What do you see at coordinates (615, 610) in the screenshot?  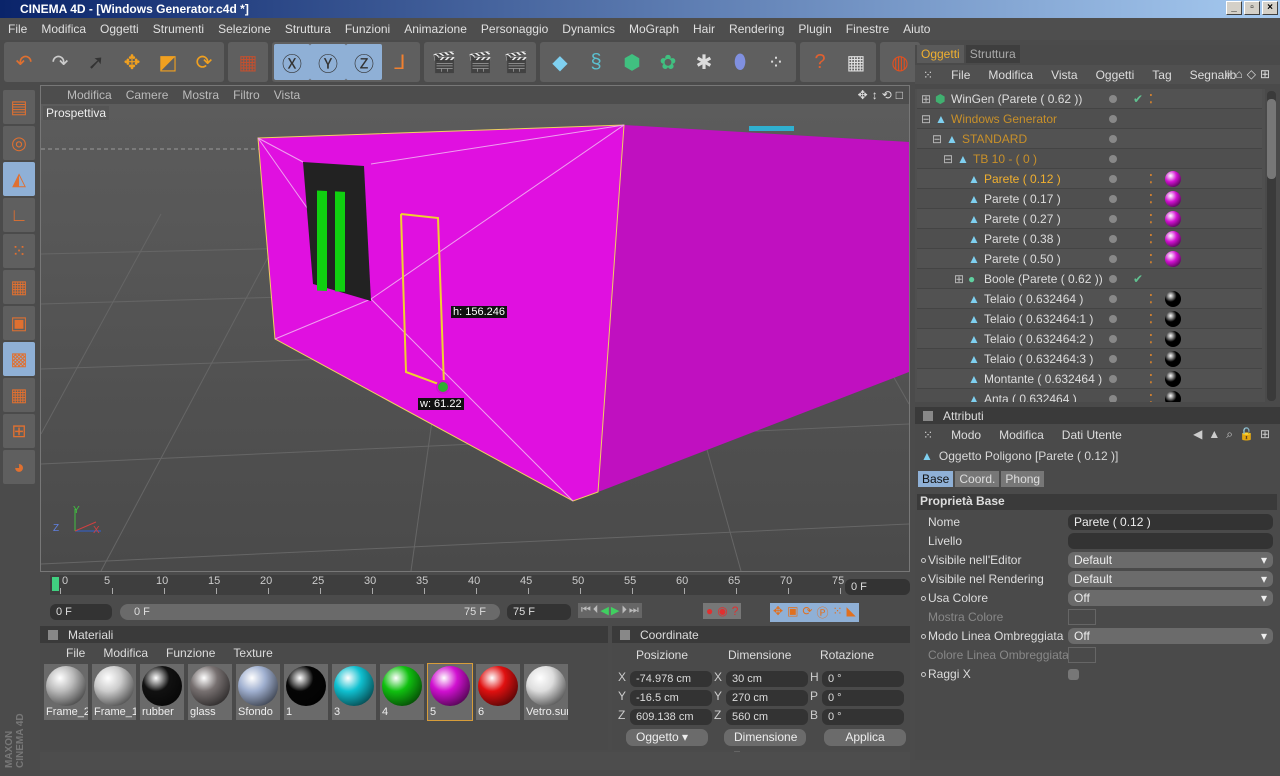 I see `play-forward-icon: ▶` at bounding box center [615, 610].